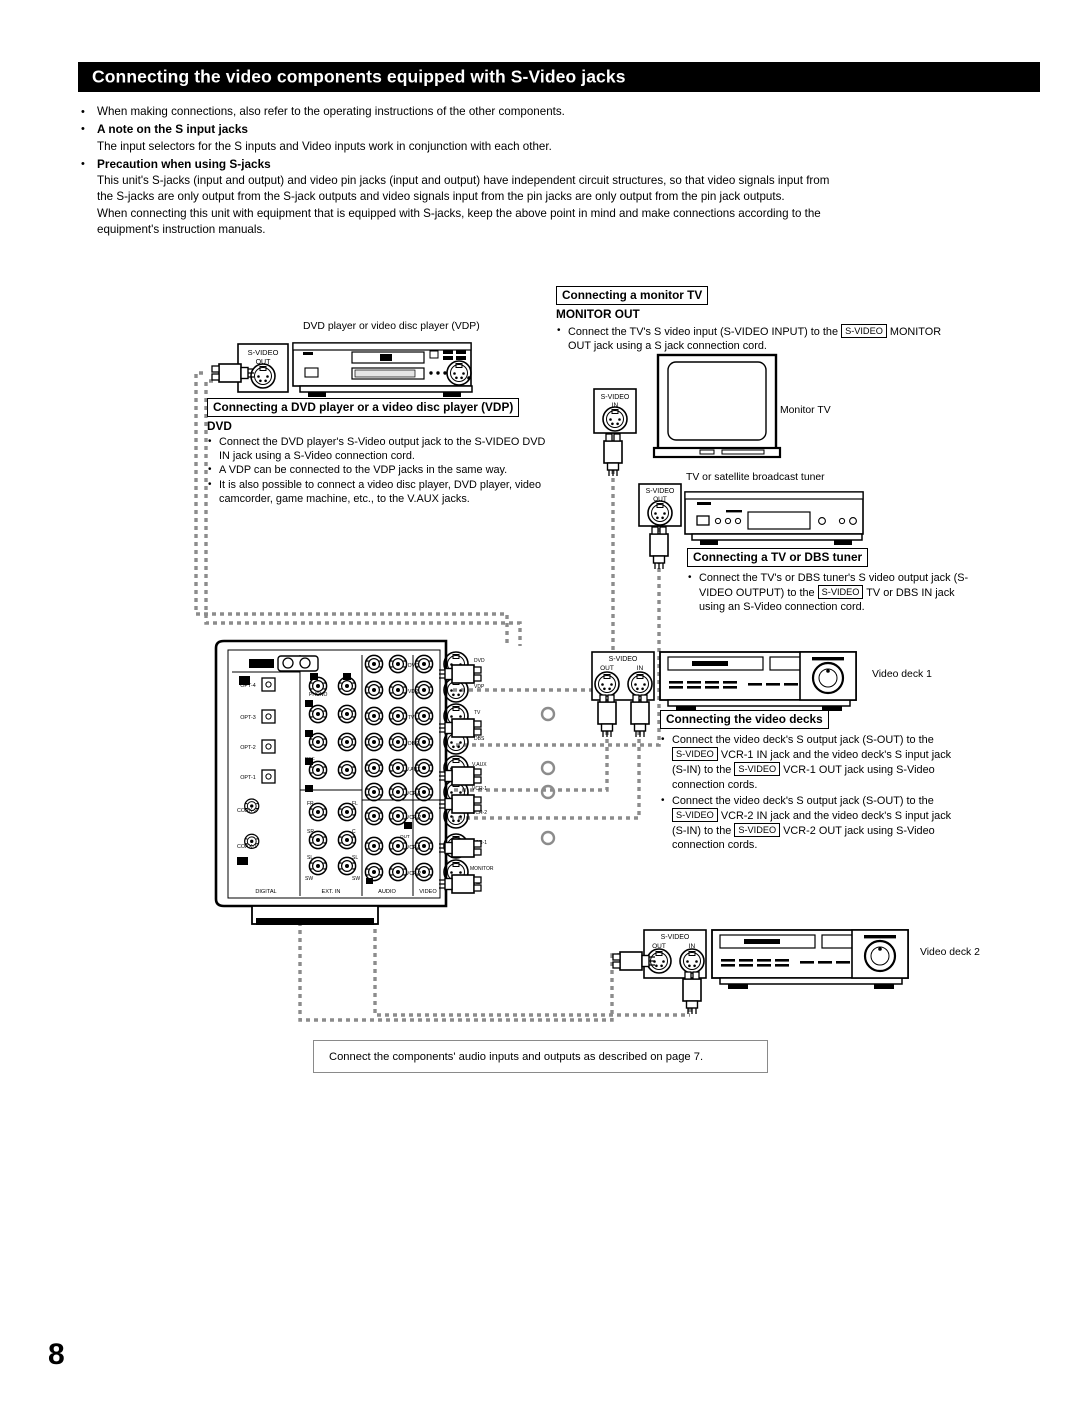  What do you see at coordinates (782, 607) in the screenshot?
I see `tuner-bullet-part-d: using an S-Video connection cord.` at bounding box center [782, 607].